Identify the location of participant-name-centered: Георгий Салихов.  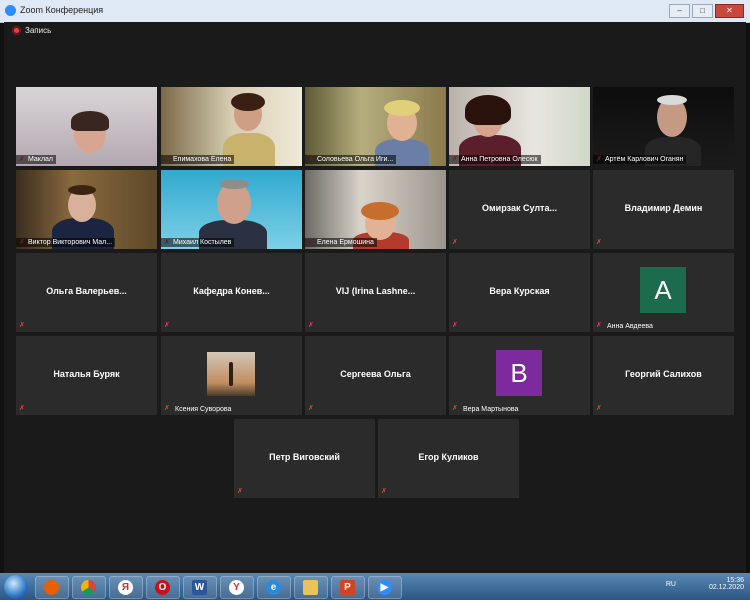
(663, 374).